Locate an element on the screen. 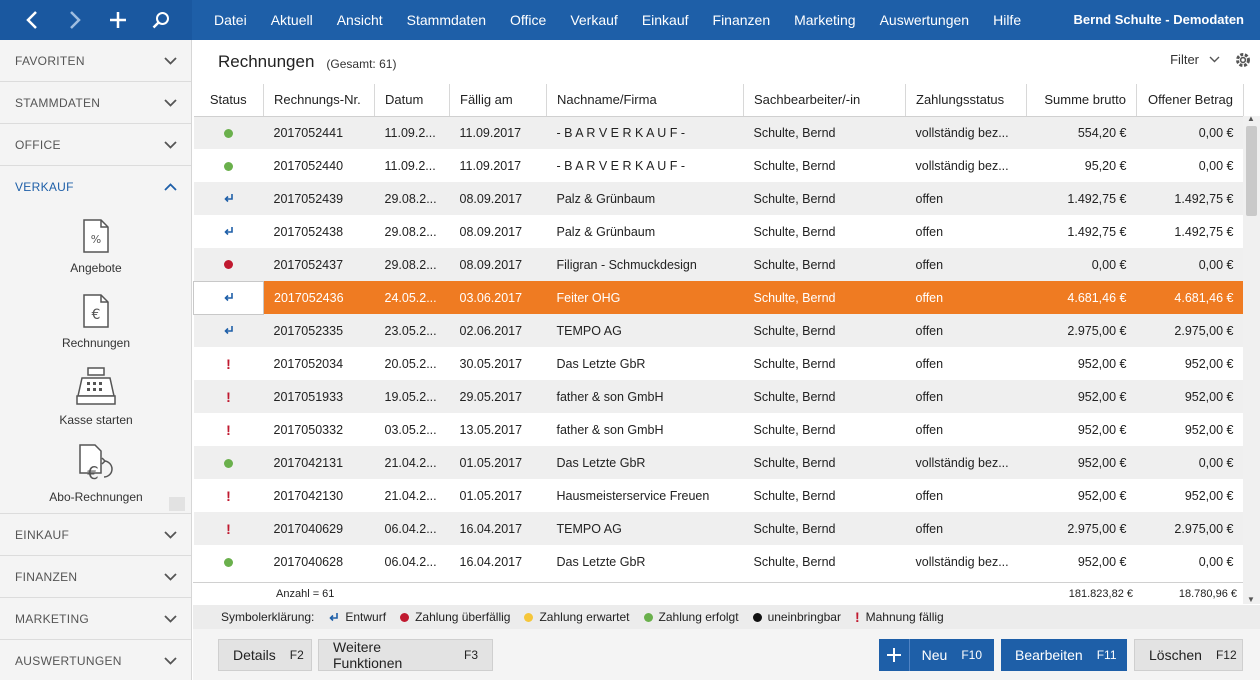  cell-firma: Palz & Grünbaum is located at coordinates (645, 198).